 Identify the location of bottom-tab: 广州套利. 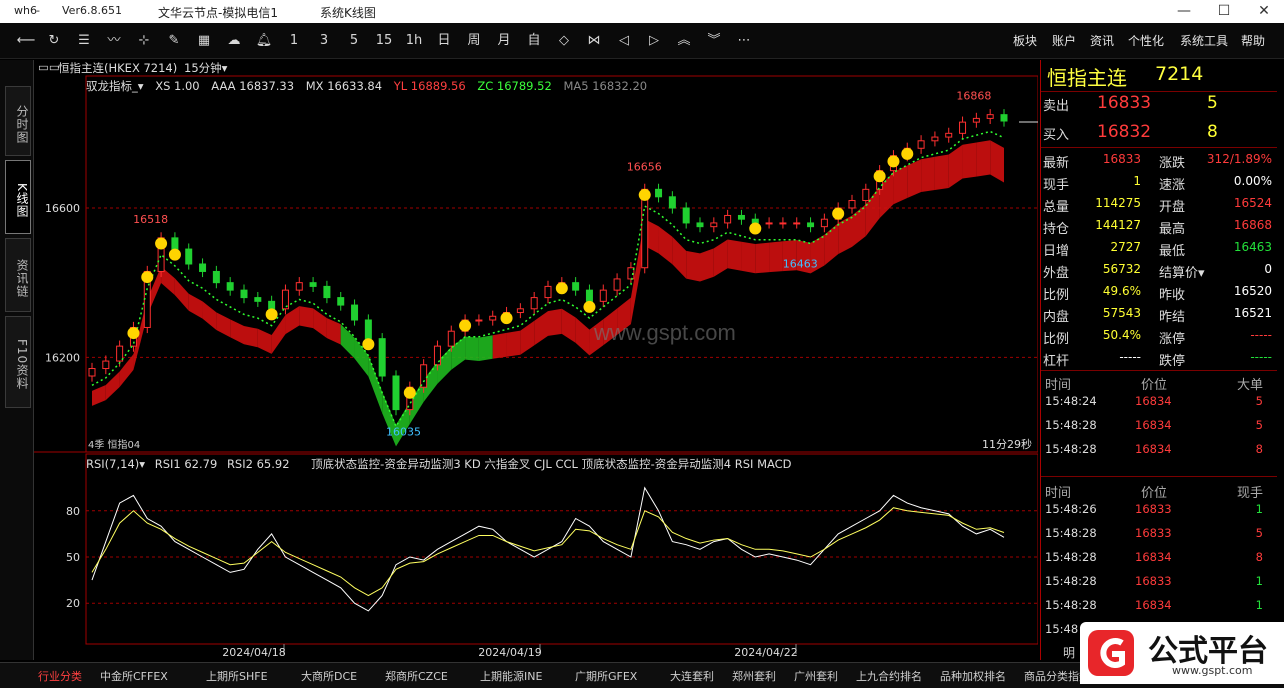
(816, 676).